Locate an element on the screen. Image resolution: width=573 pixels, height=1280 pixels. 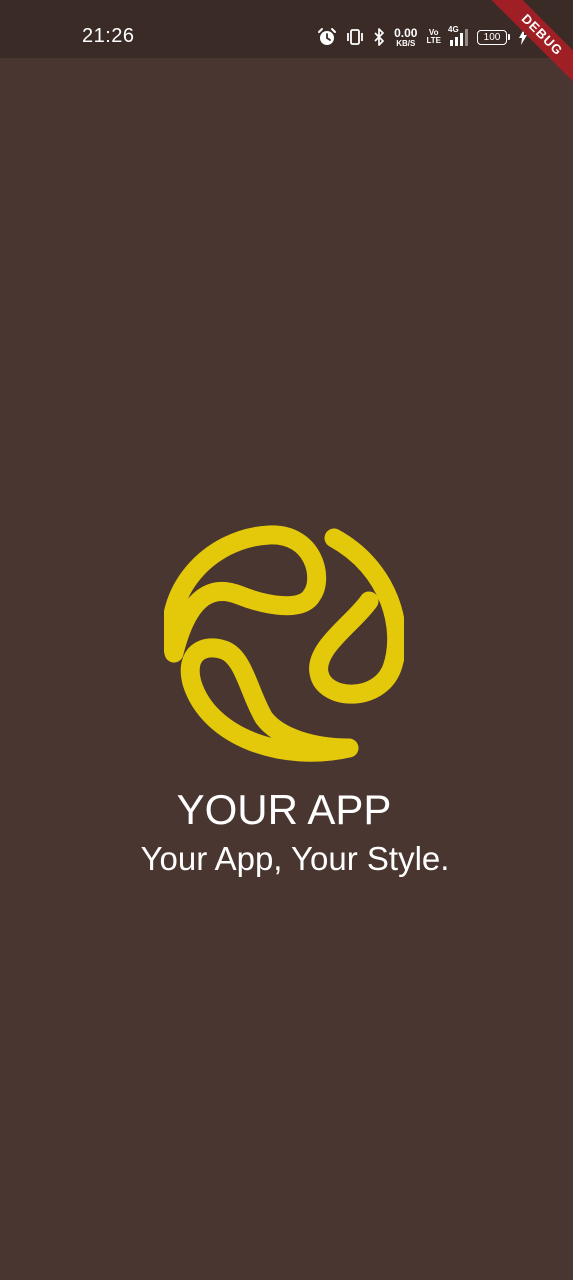
app-title: YOUR APP is located at coordinates (284, 809).